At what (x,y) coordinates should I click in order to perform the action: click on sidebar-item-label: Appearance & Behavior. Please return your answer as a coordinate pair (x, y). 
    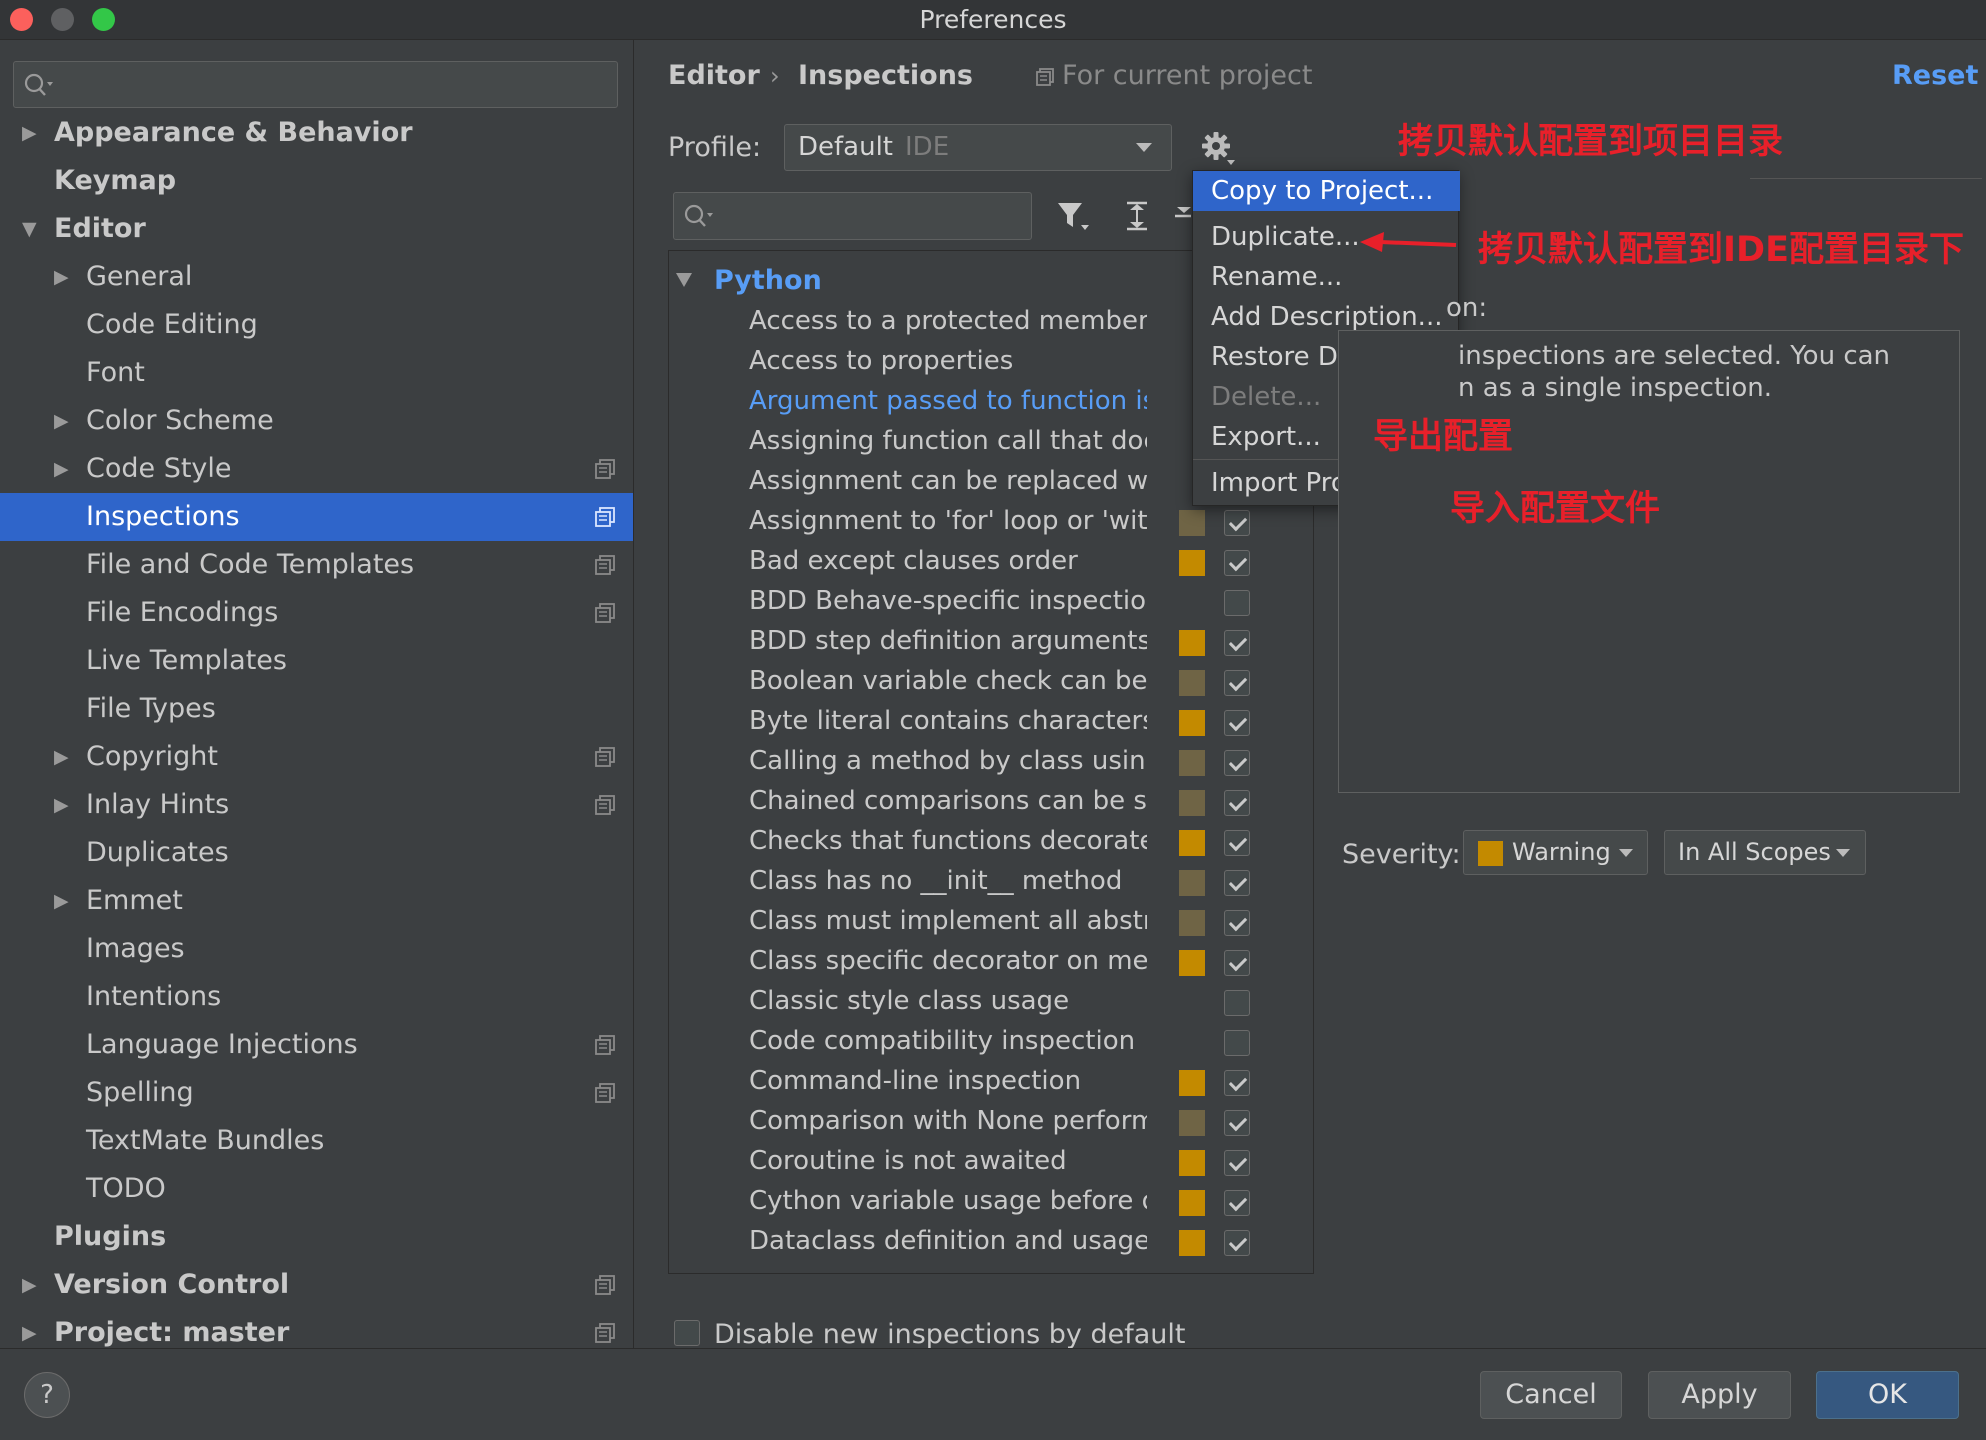
    Looking at the image, I should click on (233, 132).